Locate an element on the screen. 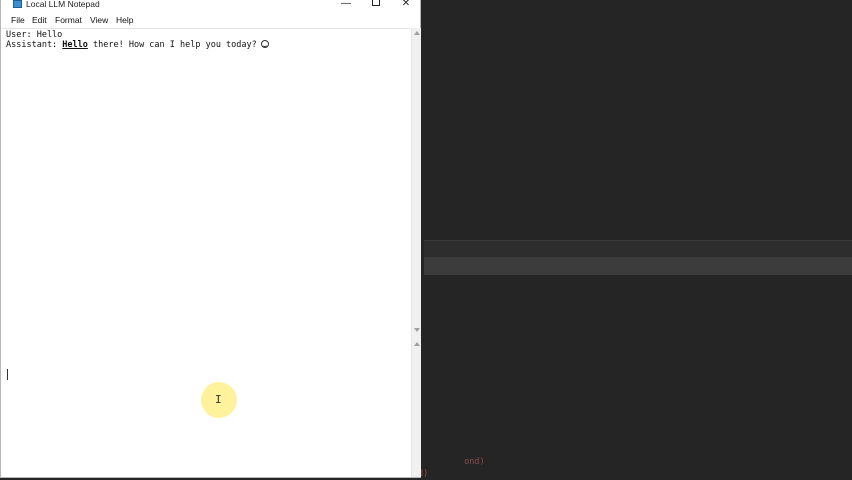  highlighted-word: Hello is located at coordinates (75, 45).